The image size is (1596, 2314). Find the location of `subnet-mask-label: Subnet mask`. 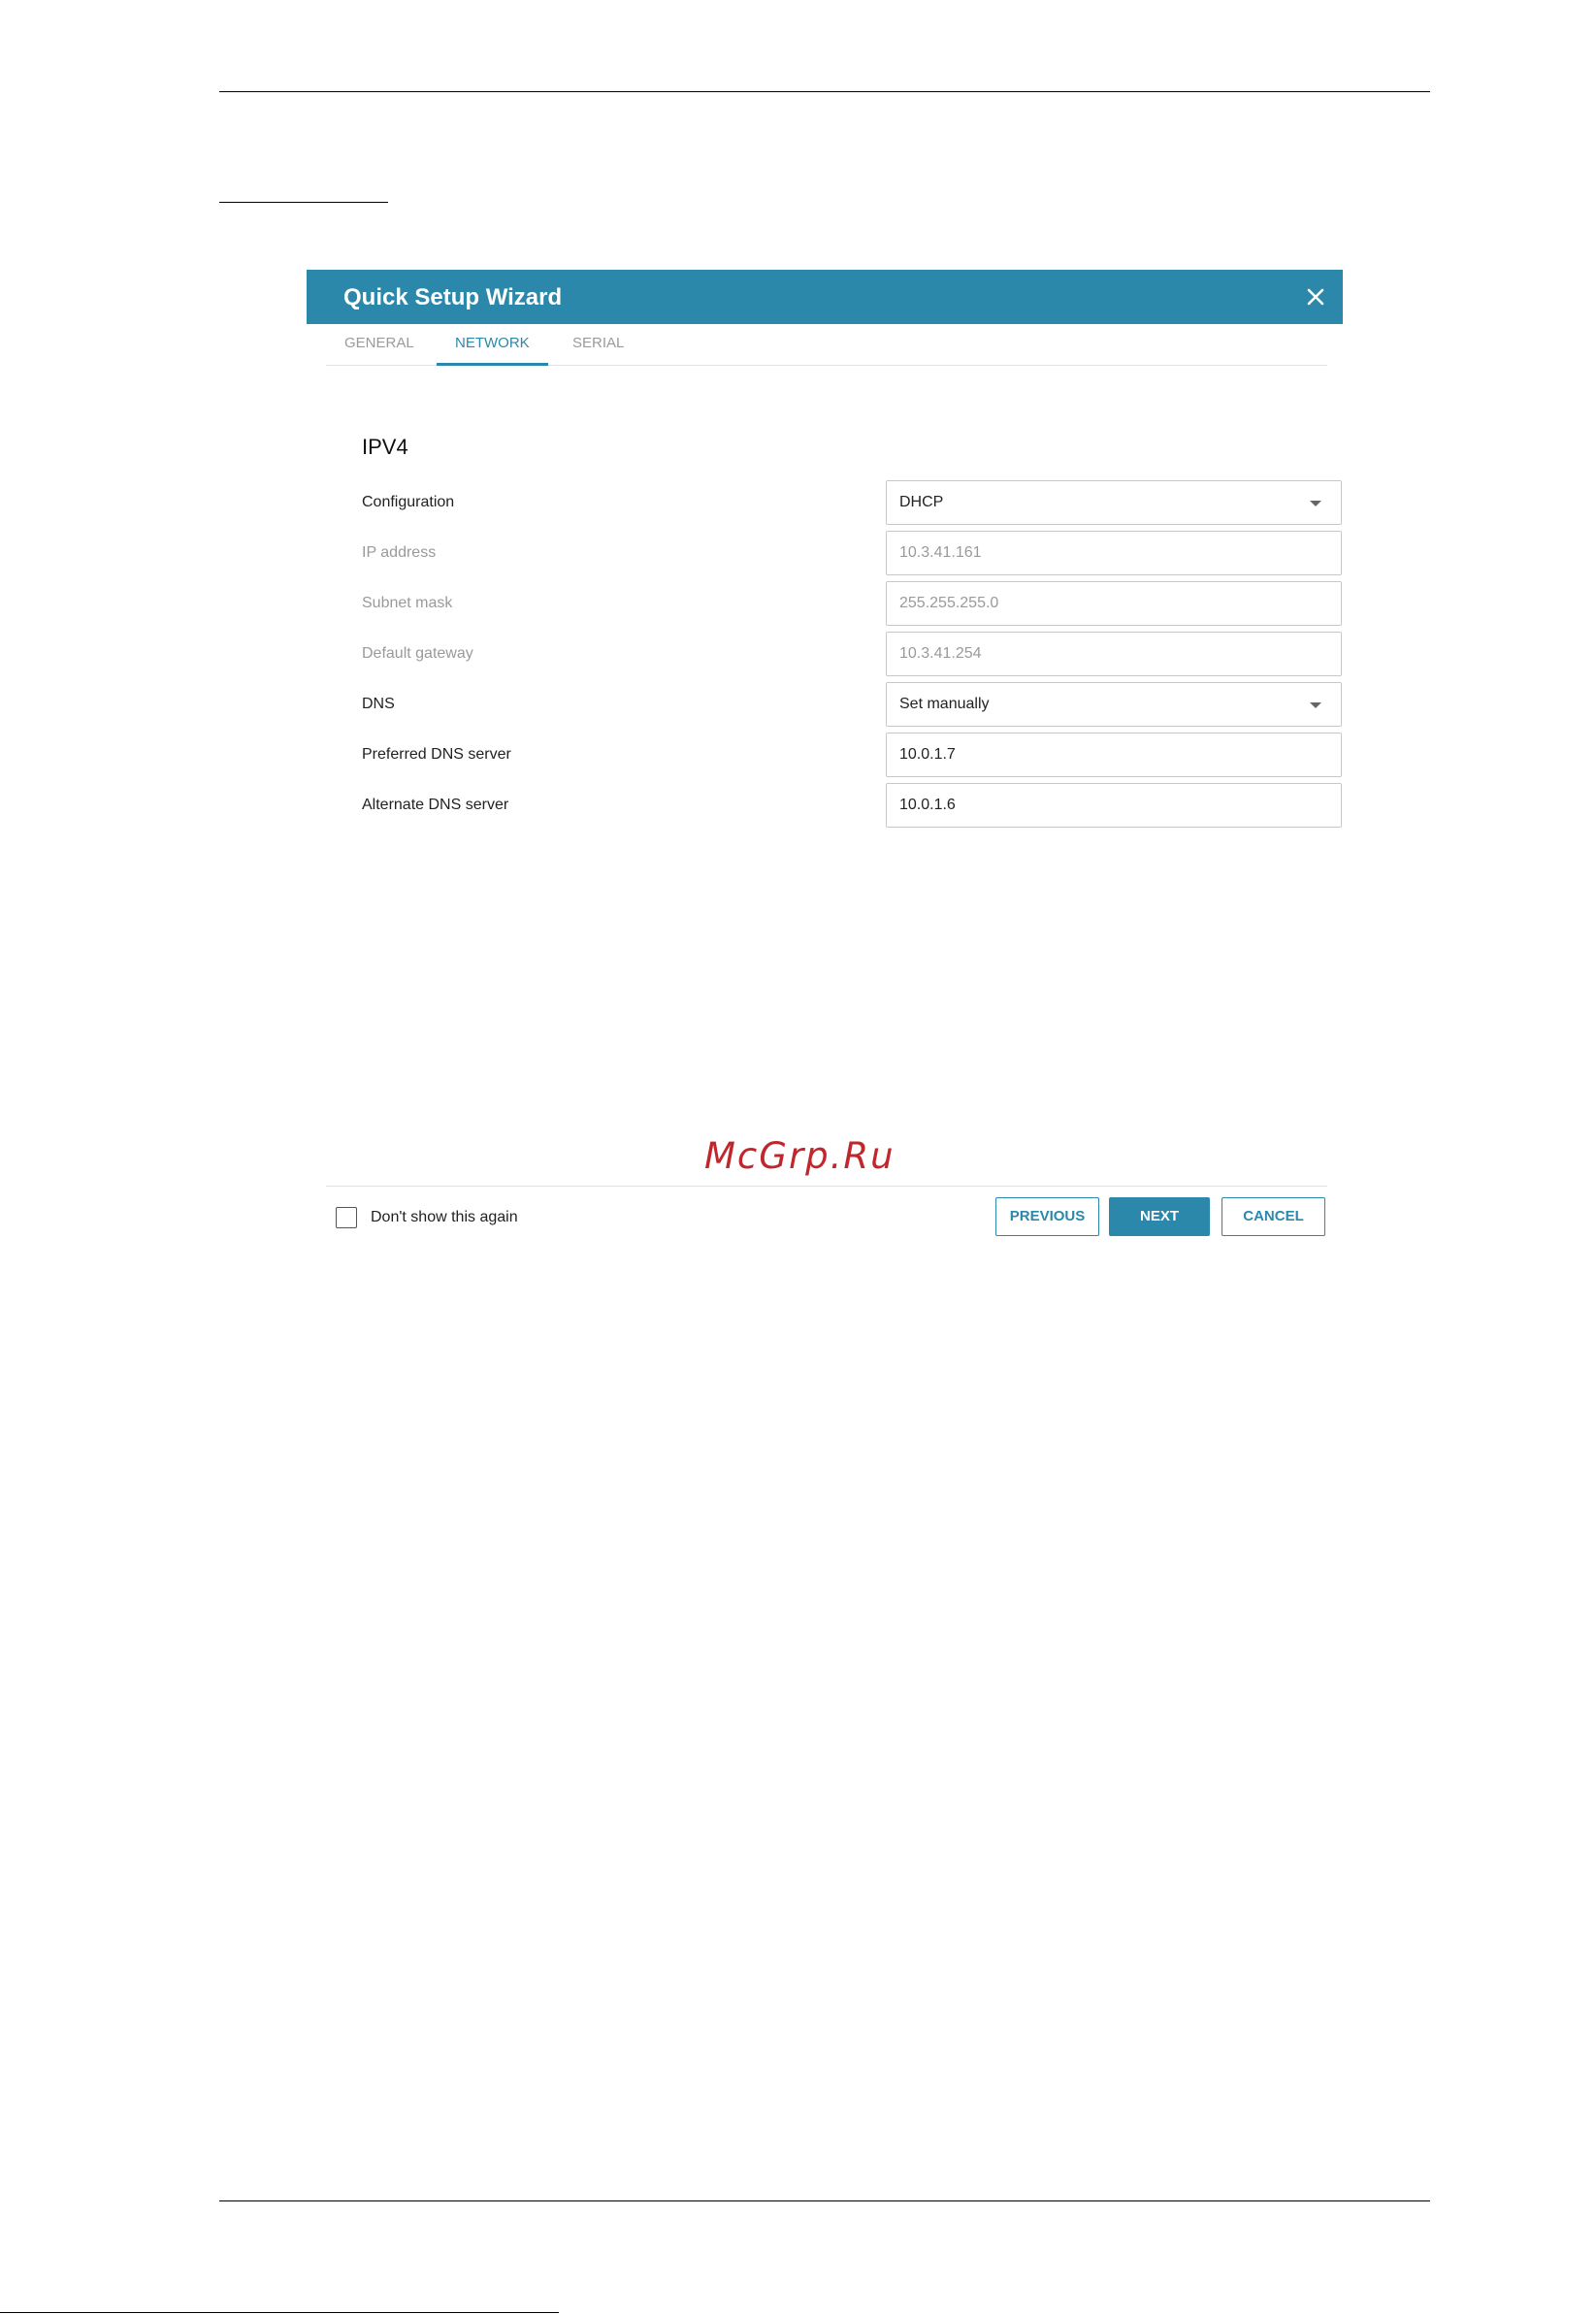

subnet-mask-label: Subnet mask is located at coordinates (407, 603).